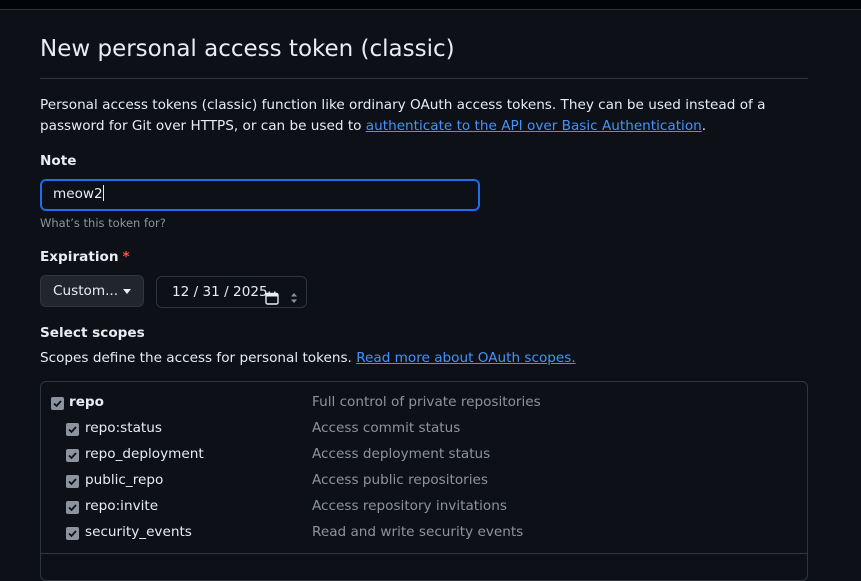  Describe the element at coordinates (220, 292) in the screenshot. I see `expiration-date-value: 12 / 31 / 2025` at that location.